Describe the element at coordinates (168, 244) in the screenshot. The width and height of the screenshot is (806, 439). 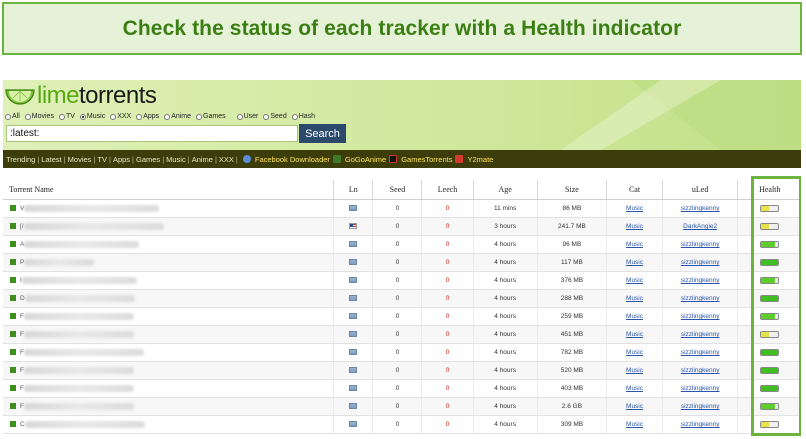
I see `torrent-name-cell: A` at that location.